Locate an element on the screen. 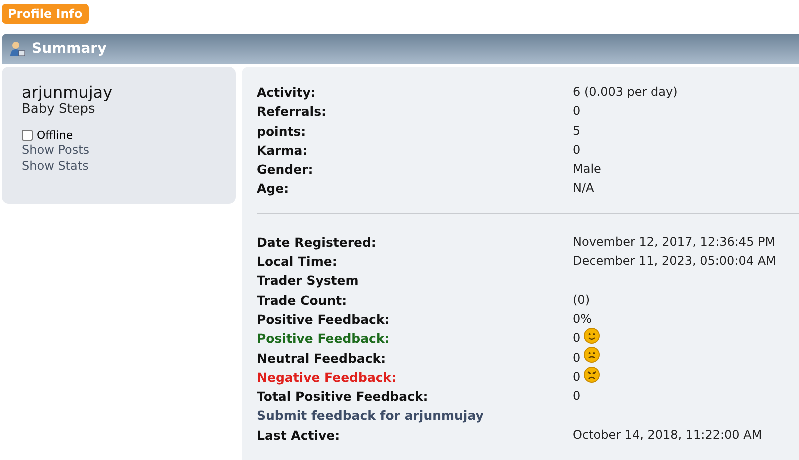 This screenshot has width=799, height=460. field-value: (0) is located at coordinates (581, 300).